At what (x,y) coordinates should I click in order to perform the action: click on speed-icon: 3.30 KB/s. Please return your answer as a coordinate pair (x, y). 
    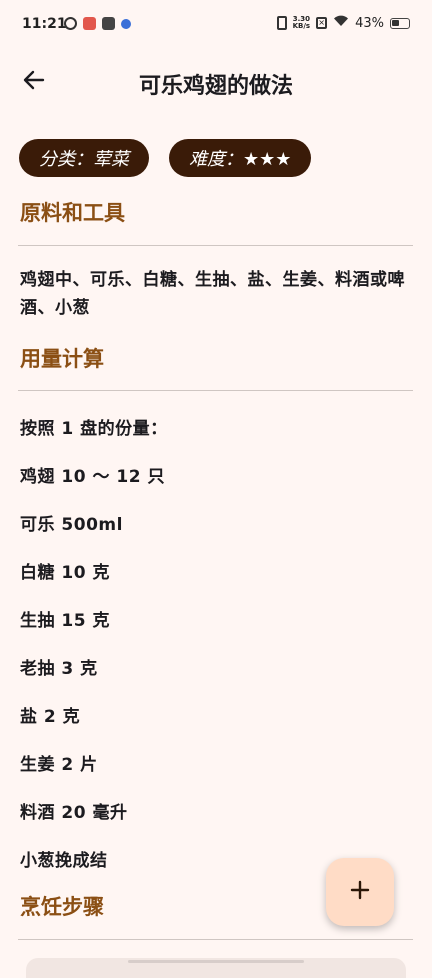
    Looking at the image, I should click on (301, 23).